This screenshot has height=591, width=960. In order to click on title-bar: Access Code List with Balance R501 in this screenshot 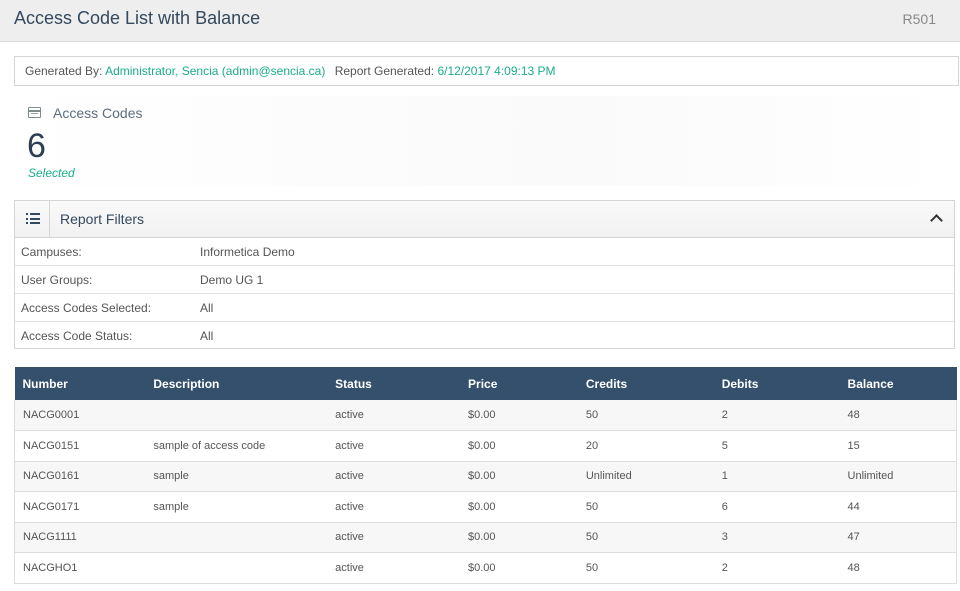, I will do `click(480, 21)`.